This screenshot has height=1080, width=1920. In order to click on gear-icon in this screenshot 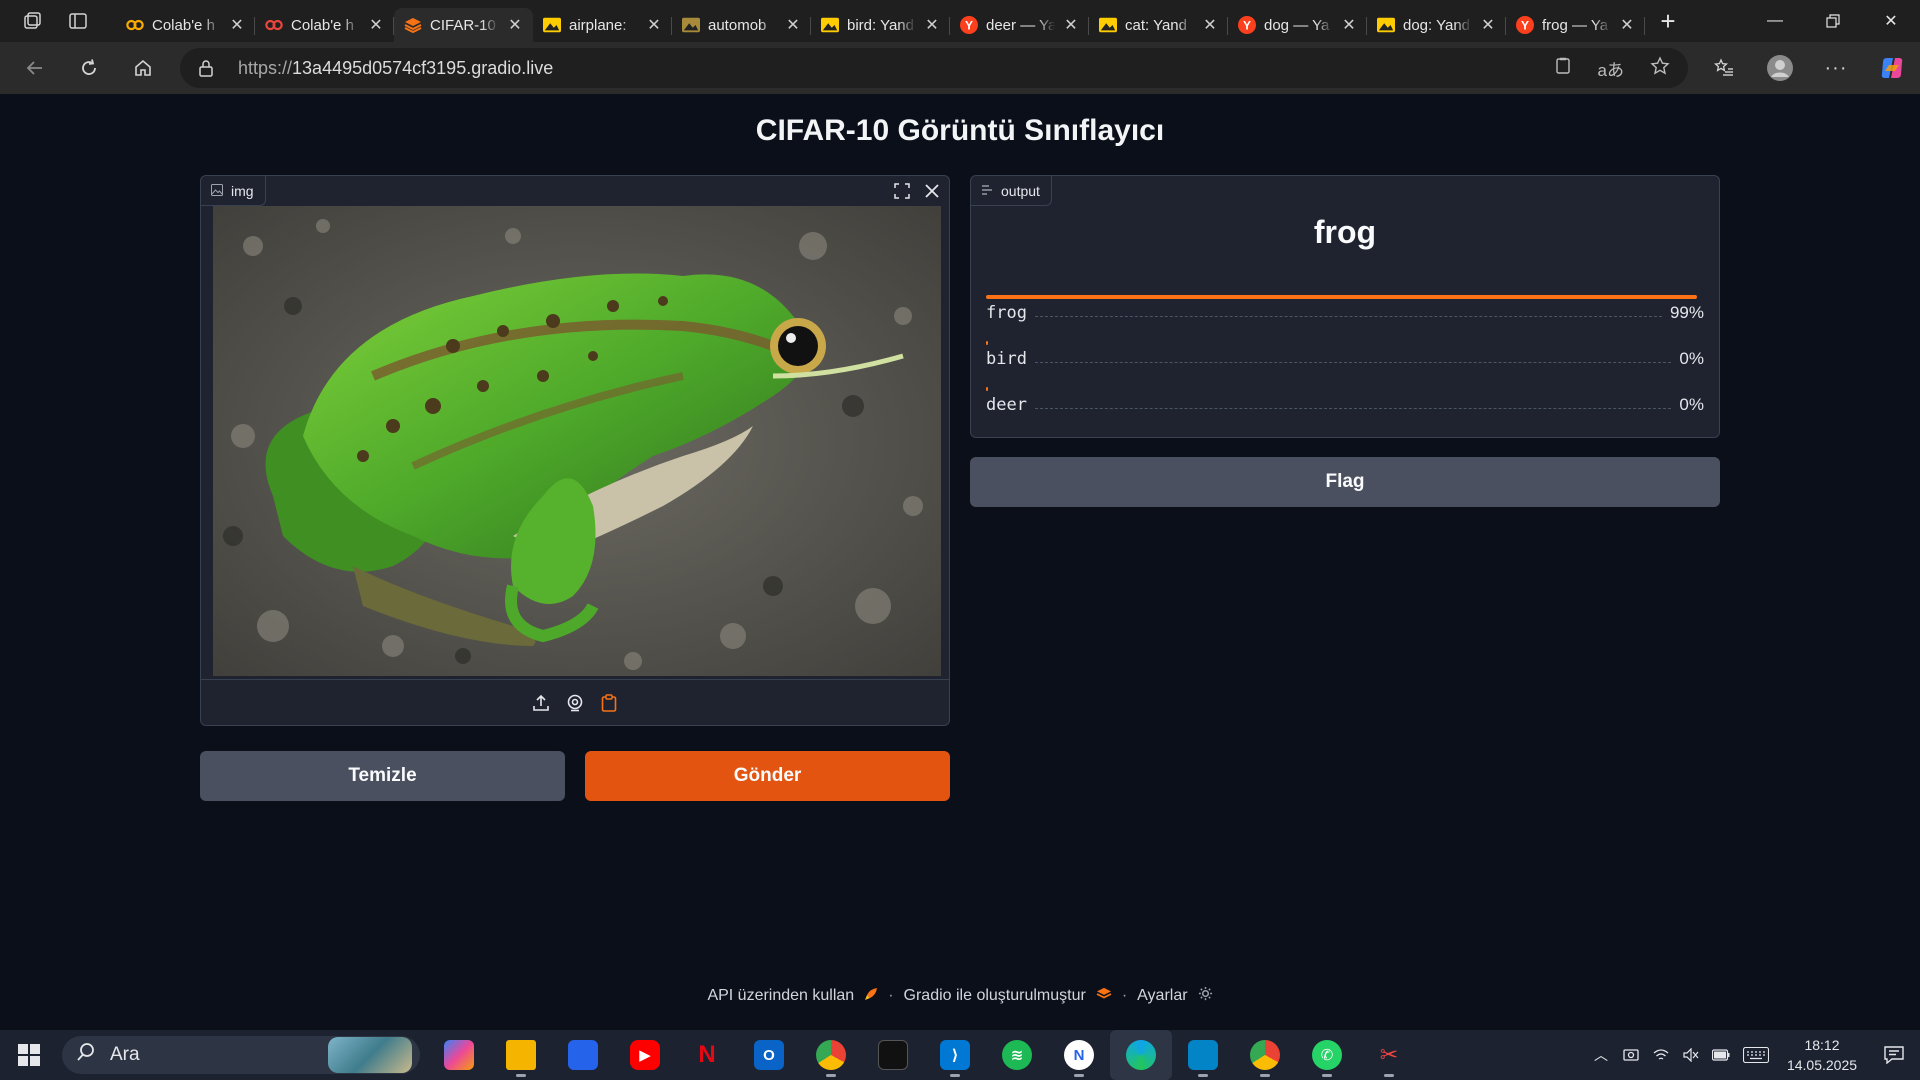, I will do `click(1205, 996)`.